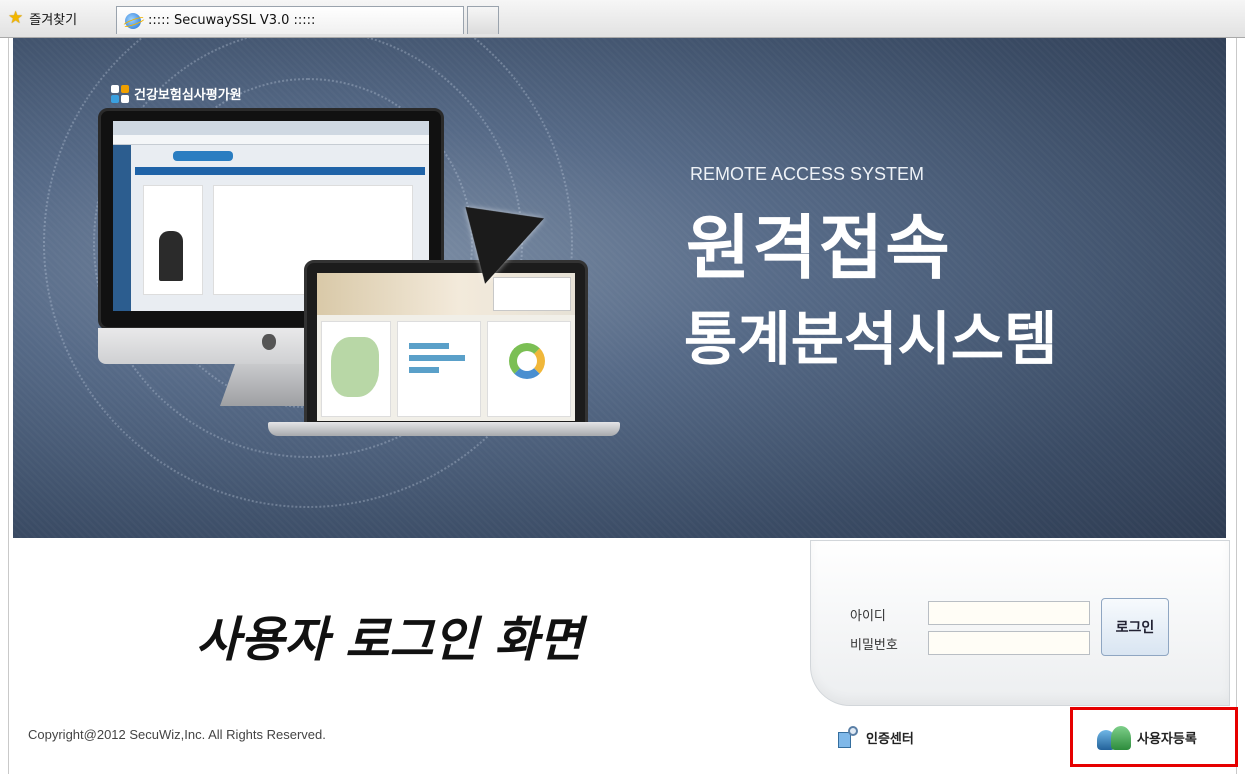  Describe the element at coordinates (1009, 643) in the screenshot. I see `password-input` at that location.